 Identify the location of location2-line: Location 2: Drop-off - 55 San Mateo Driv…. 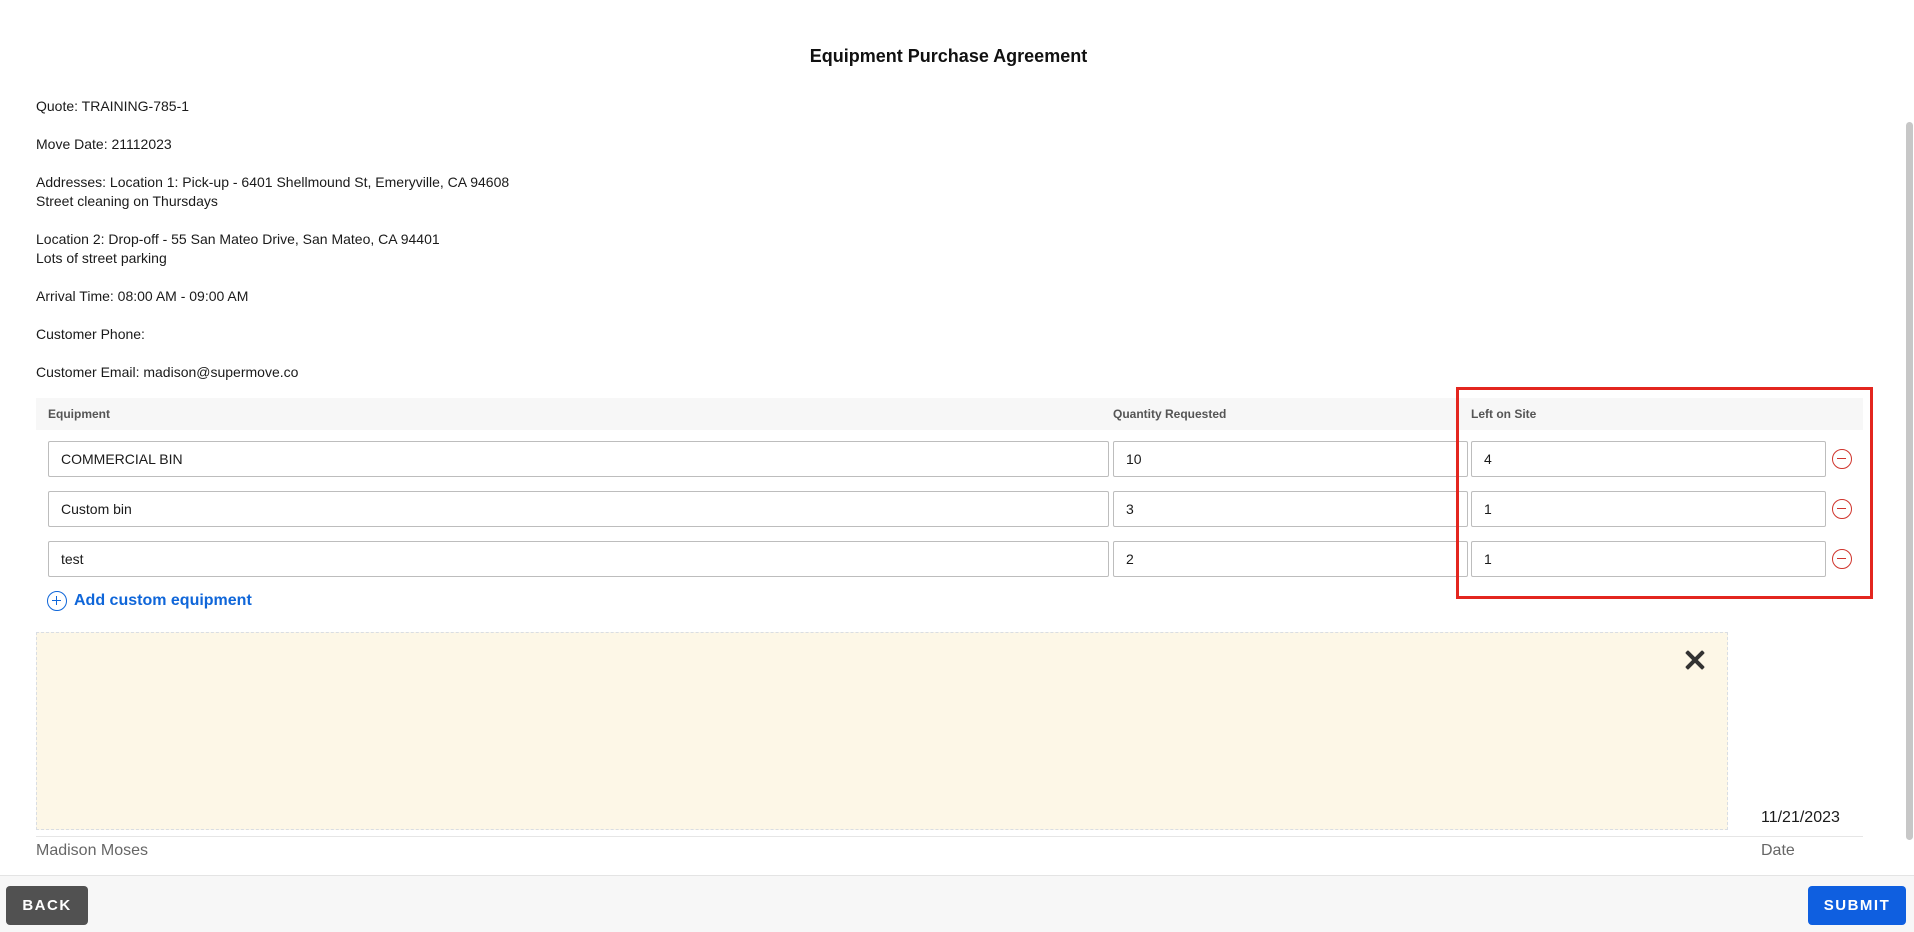
(238, 239).